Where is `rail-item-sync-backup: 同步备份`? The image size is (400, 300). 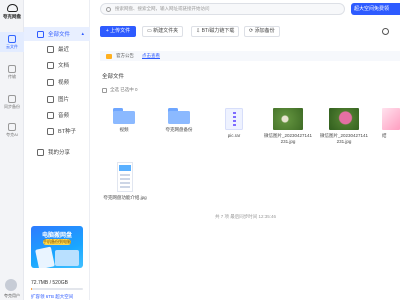 rail-item-sync-backup: 同步备份 is located at coordinates (12, 102).